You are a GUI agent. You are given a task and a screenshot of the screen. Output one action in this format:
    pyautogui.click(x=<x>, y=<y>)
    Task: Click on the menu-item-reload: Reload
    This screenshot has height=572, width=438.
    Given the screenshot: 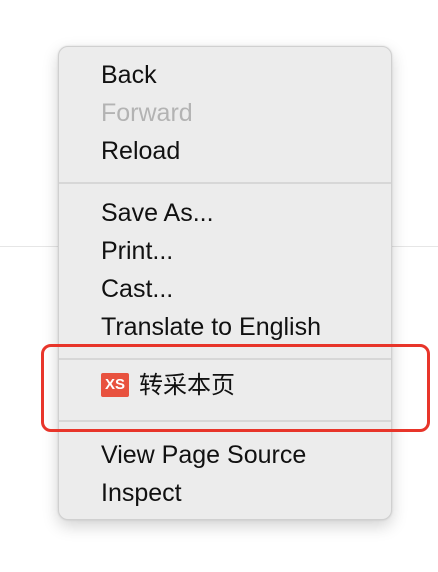 What is the action you would take?
    pyautogui.click(x=140, y=151)
    